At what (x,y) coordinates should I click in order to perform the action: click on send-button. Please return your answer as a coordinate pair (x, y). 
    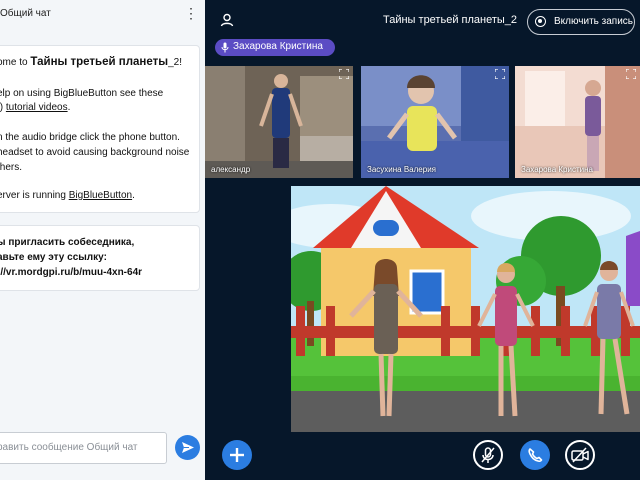
    Looking at the image, I should click on (187, 447).